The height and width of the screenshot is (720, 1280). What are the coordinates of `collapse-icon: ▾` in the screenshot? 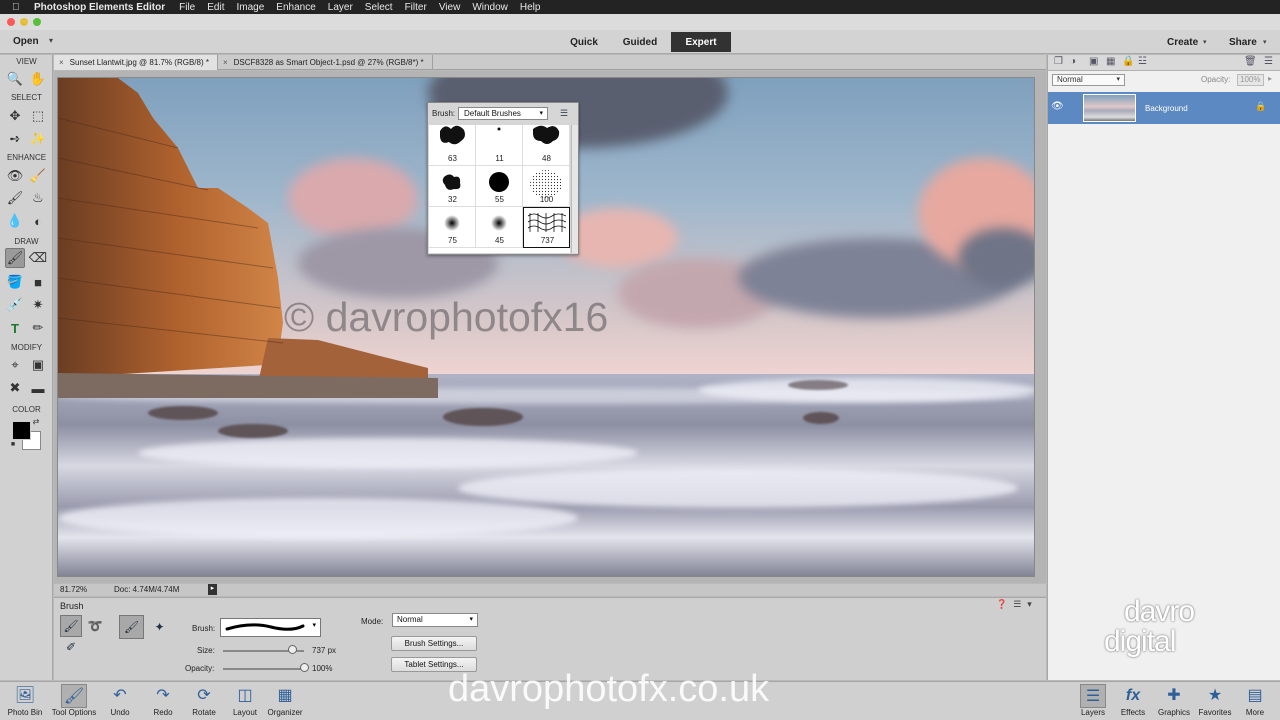 It's located at (1029, 604).